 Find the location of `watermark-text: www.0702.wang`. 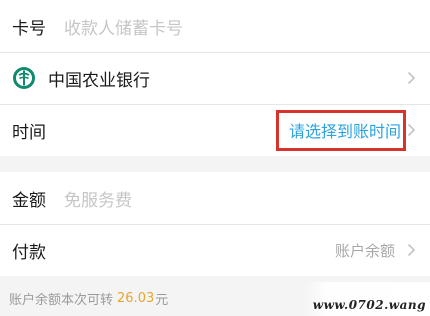

watermark-text: www.0702.wang is located at coordinates (369, 305).